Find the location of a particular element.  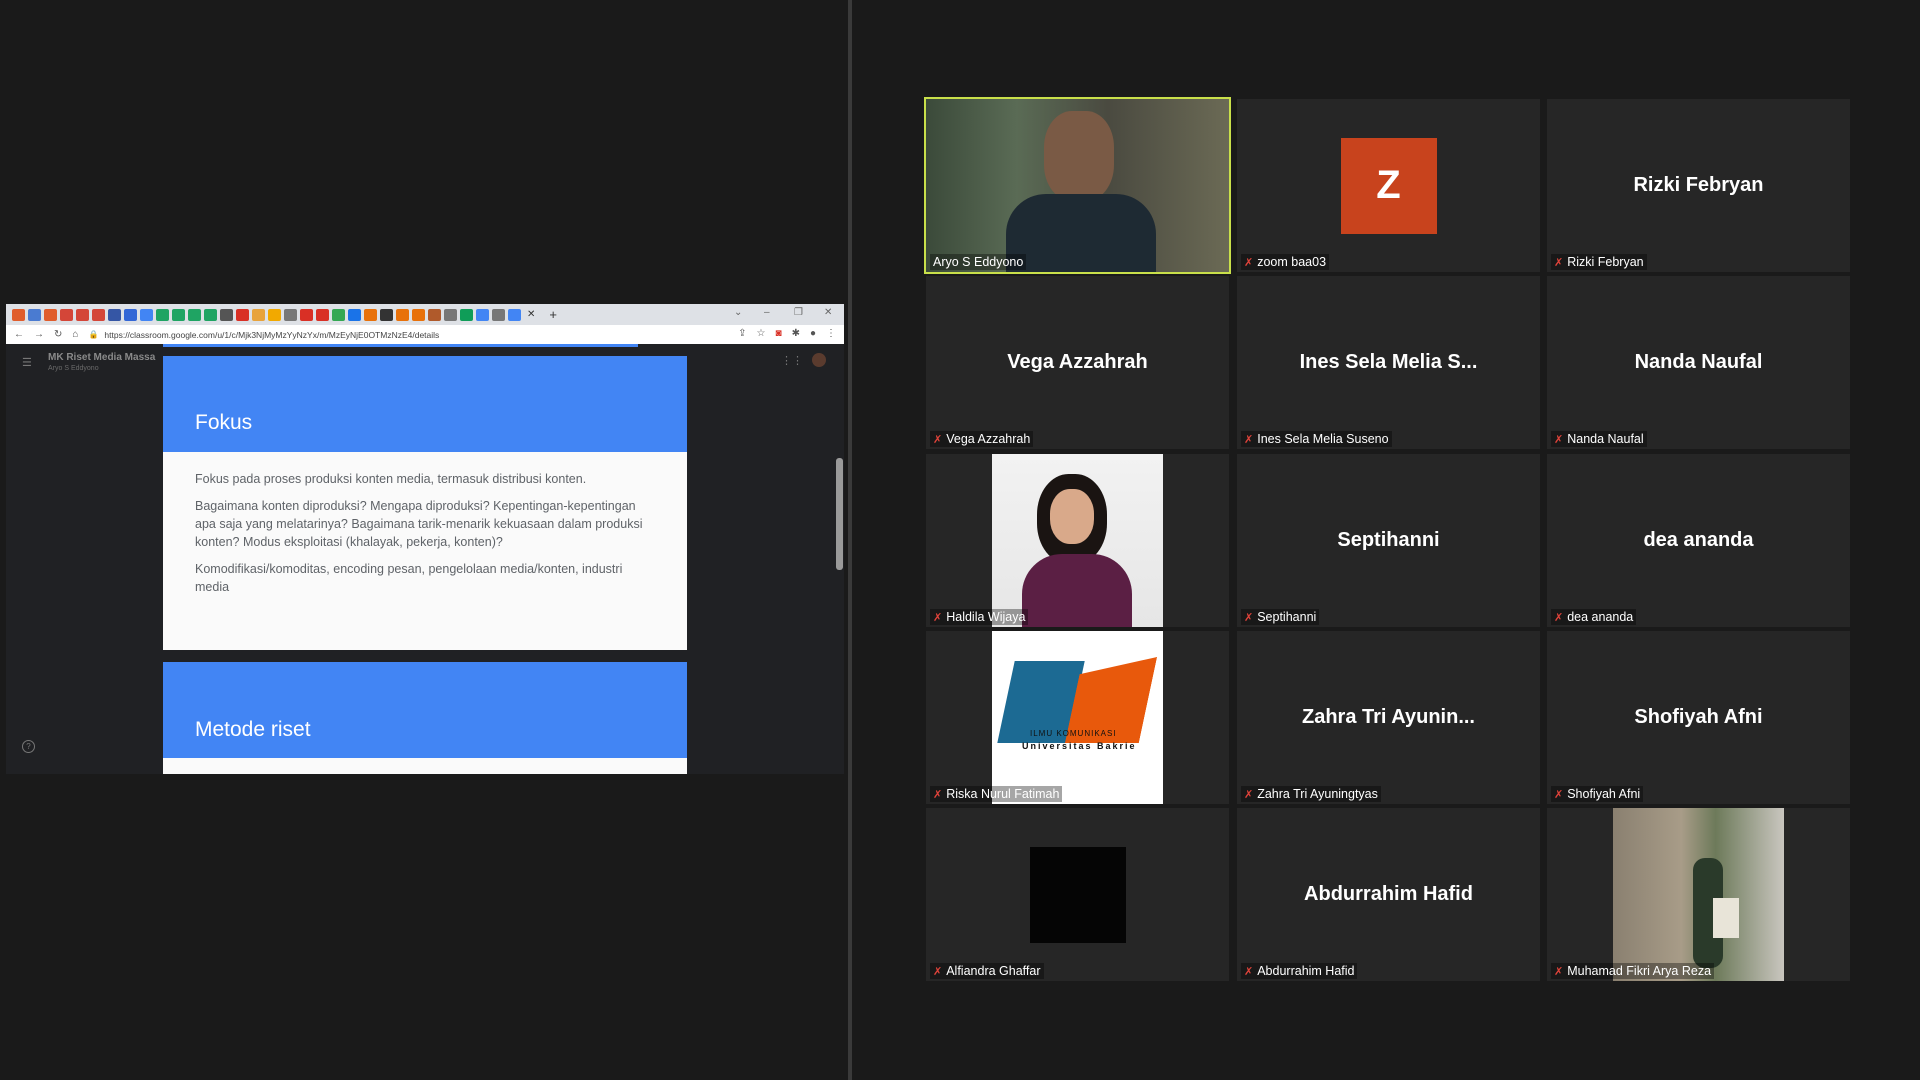

home-icon: ⌂ is located at coordinates (75, 334).